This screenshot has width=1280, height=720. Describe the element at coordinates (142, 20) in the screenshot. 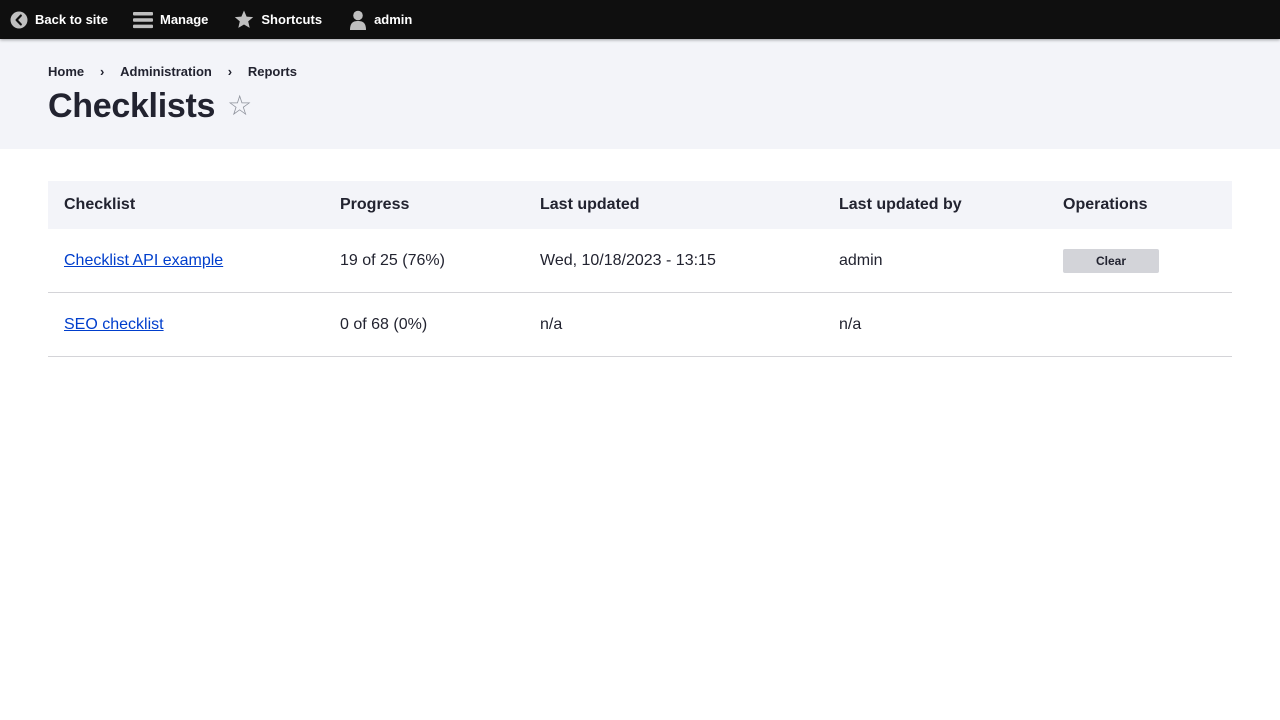

I see `hamburger-menu-icon` at that location.